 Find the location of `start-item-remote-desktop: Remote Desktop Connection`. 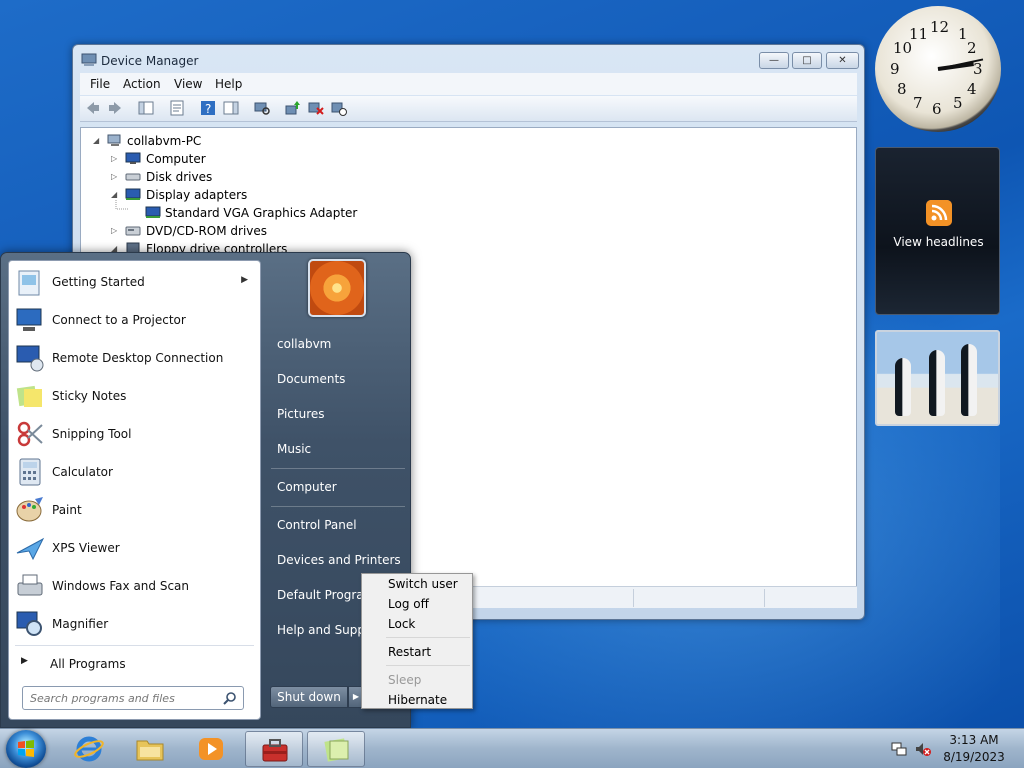

start-item-remote-desktop: Remote Desktop Connection is located at coordinates (134, 358).